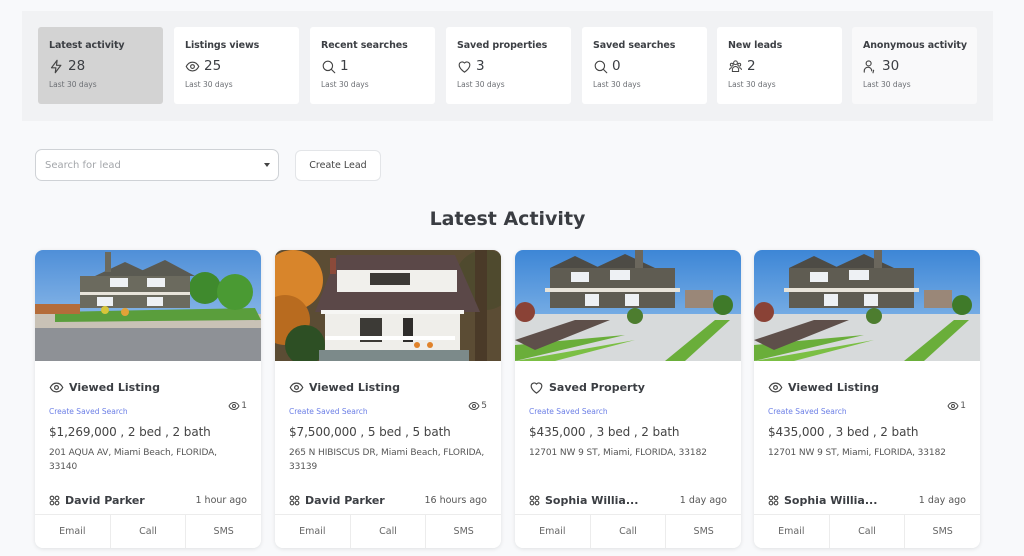 This screenshot has width=1024, height=556. Describe the element at coordinates (372, 65) in the screenshot. I see `stat-recent-searches: Recent searches 1 Last 30 days` at that location.